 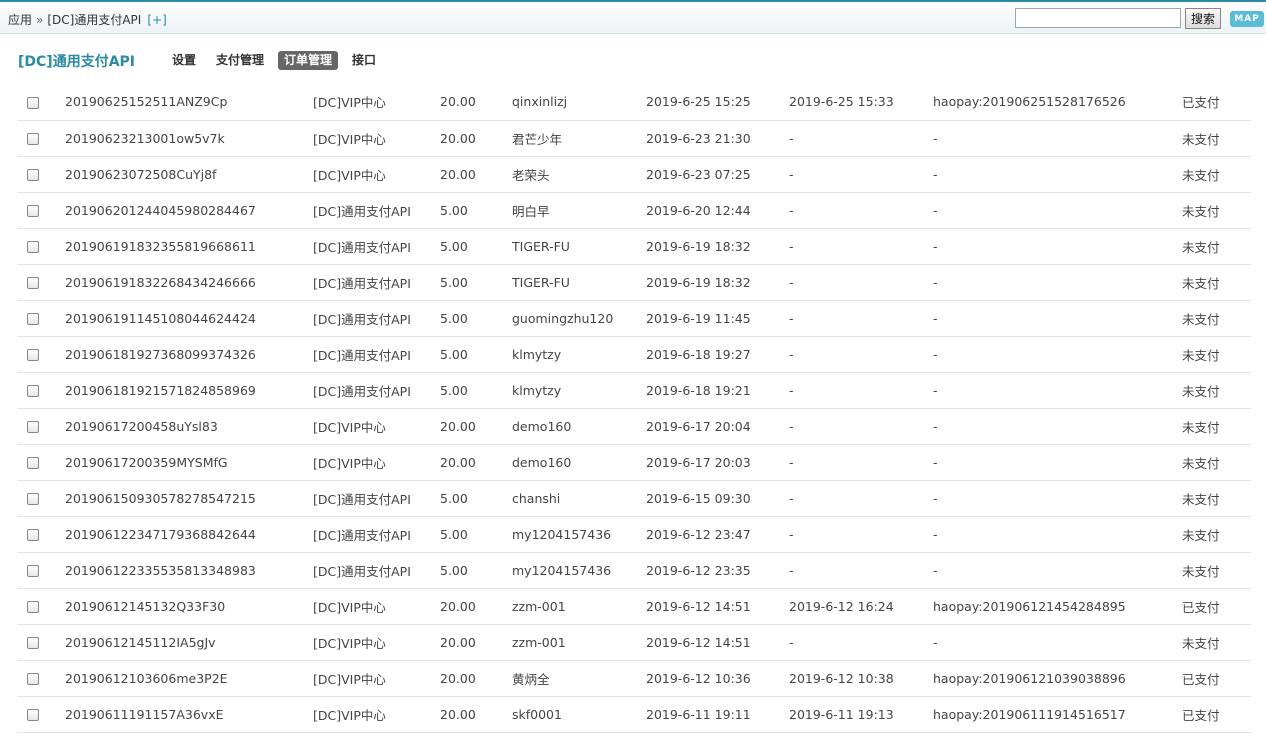 What do you see at coordinates (189, 570) in the screenshot?
I see `order-number-cell: 201906122335535813348983` at bounding box center [189, 570].